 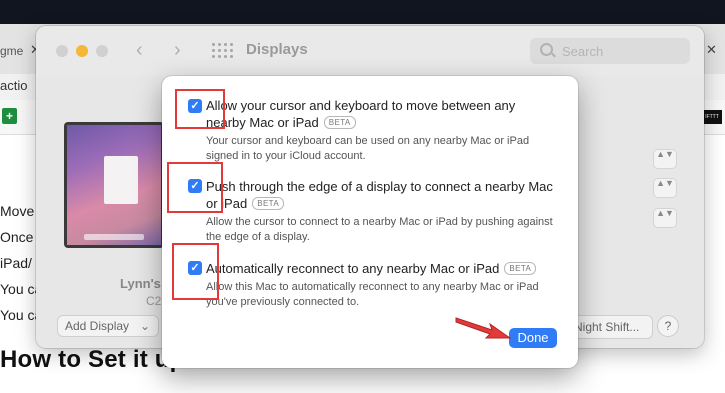 What do you see at coordinates (533, 338) in the screenshot?
I see `done-button: Done` at bounding box center [533, 338].